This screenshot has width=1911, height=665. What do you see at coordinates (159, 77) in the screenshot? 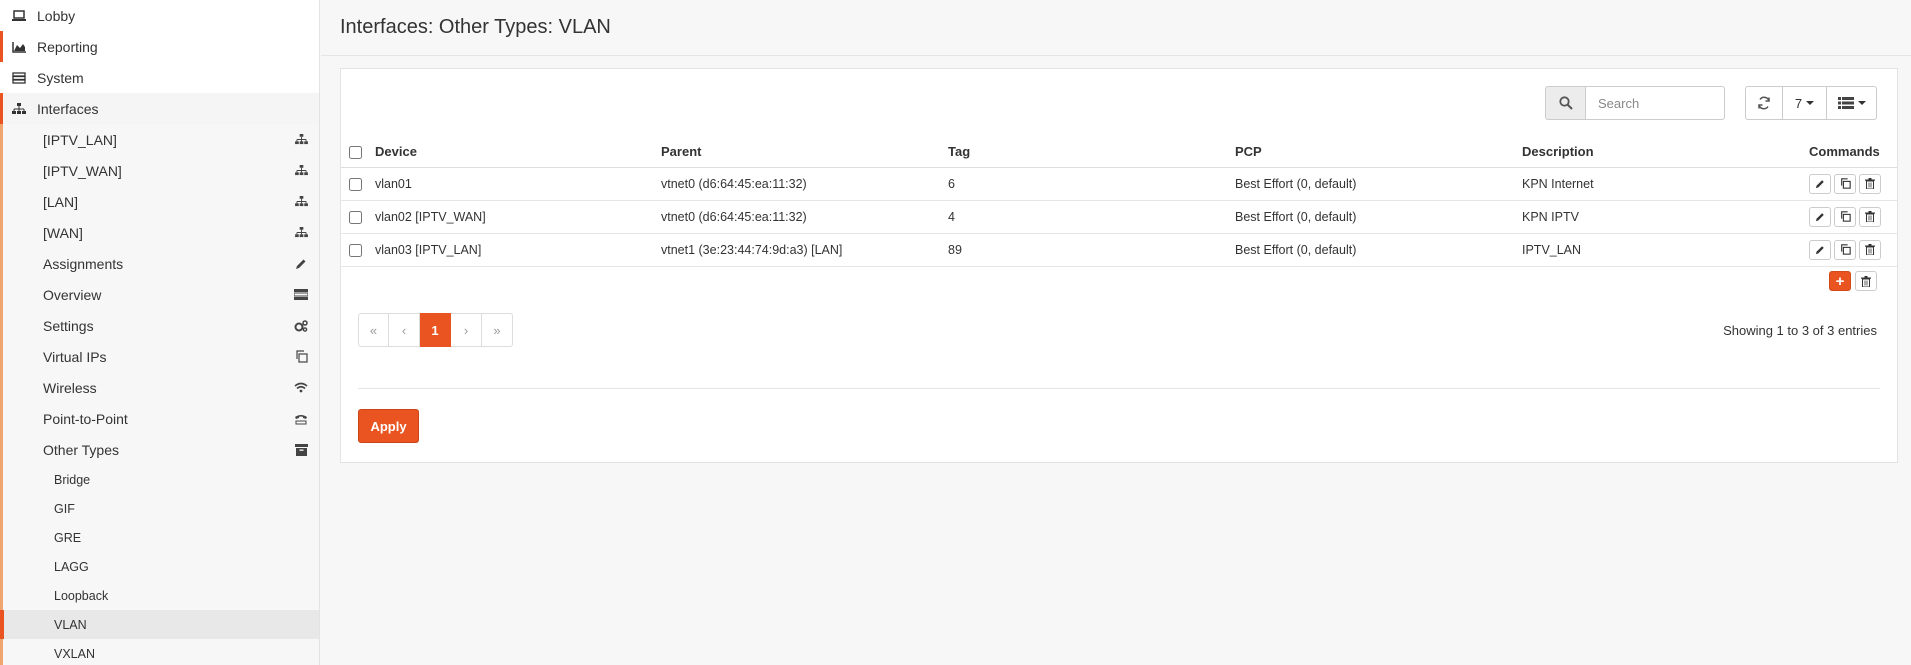
I see `nav-system: System` at bounding box center [159, 77].